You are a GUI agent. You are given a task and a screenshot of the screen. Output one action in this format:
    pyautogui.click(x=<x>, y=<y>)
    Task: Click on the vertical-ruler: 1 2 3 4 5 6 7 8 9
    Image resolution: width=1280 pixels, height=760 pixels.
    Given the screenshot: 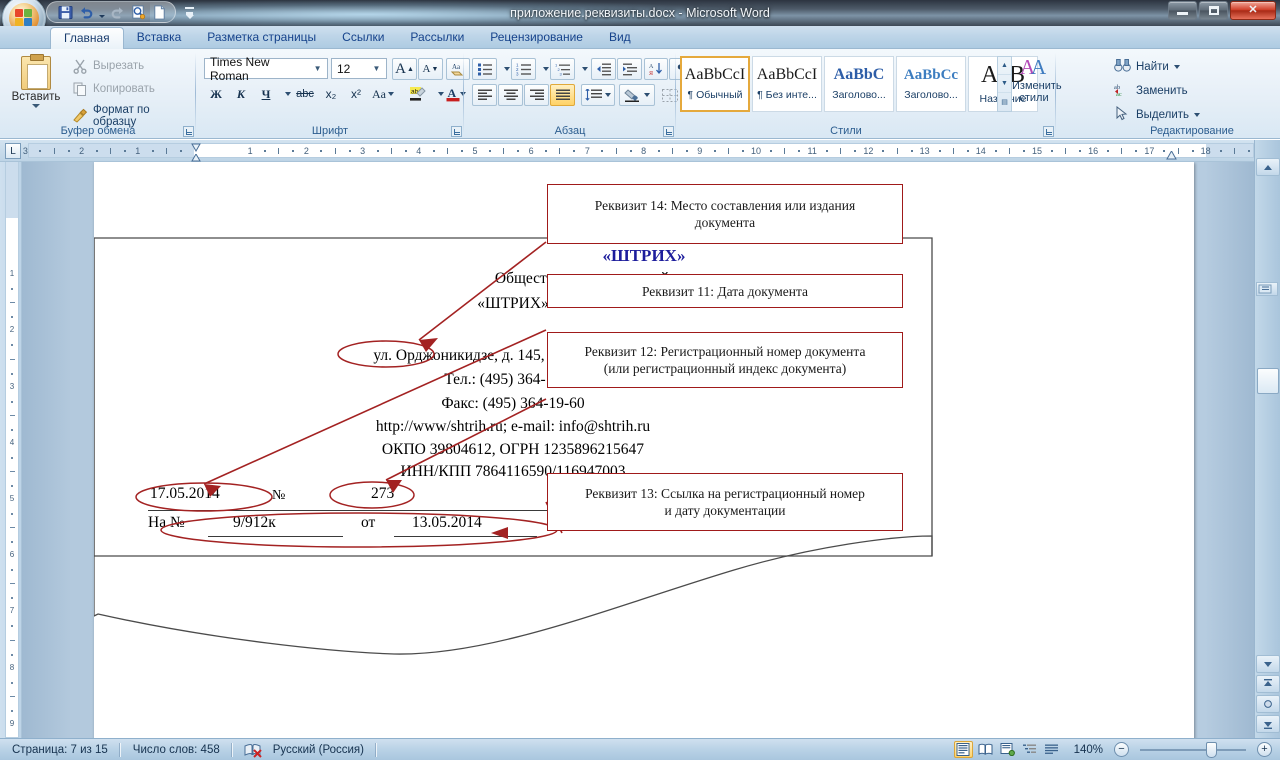 What is the action you would take?
    pyautogui.click(x=11, y=450)
    